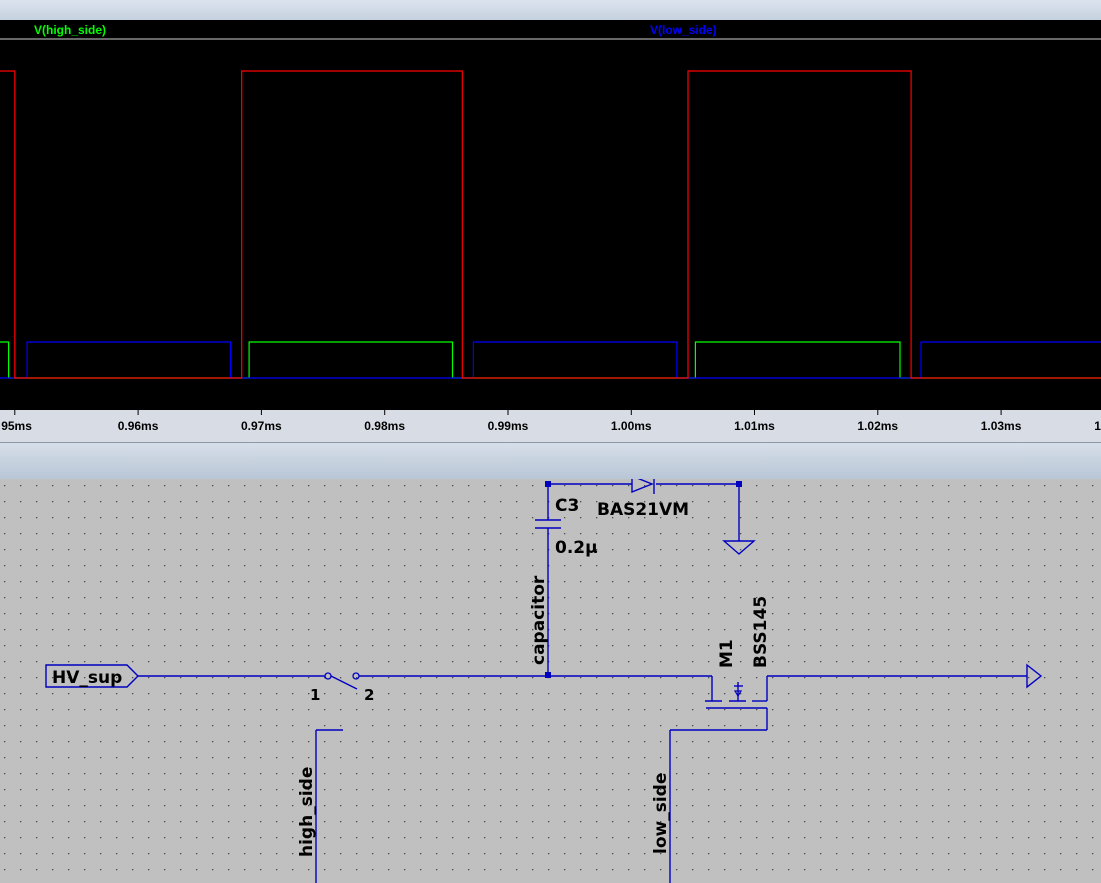 This screenshot has width=1101, height=883. What do you see at coordinates (1001, 426) in the screenshot?
I see `x-tick-label: 1.03ms` at bounding box center [1001, 426].